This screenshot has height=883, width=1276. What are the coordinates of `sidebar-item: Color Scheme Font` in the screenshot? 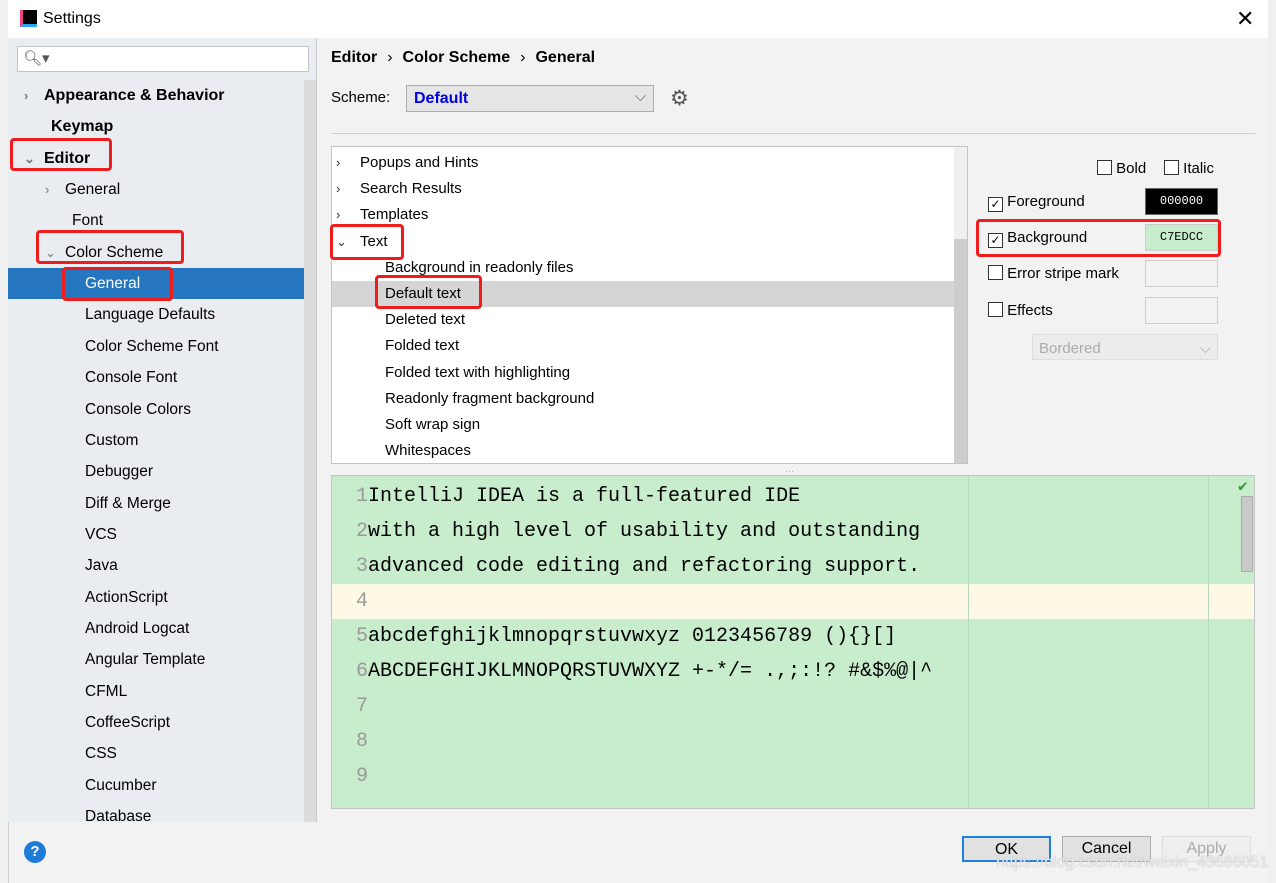 It's located at (156, 346).